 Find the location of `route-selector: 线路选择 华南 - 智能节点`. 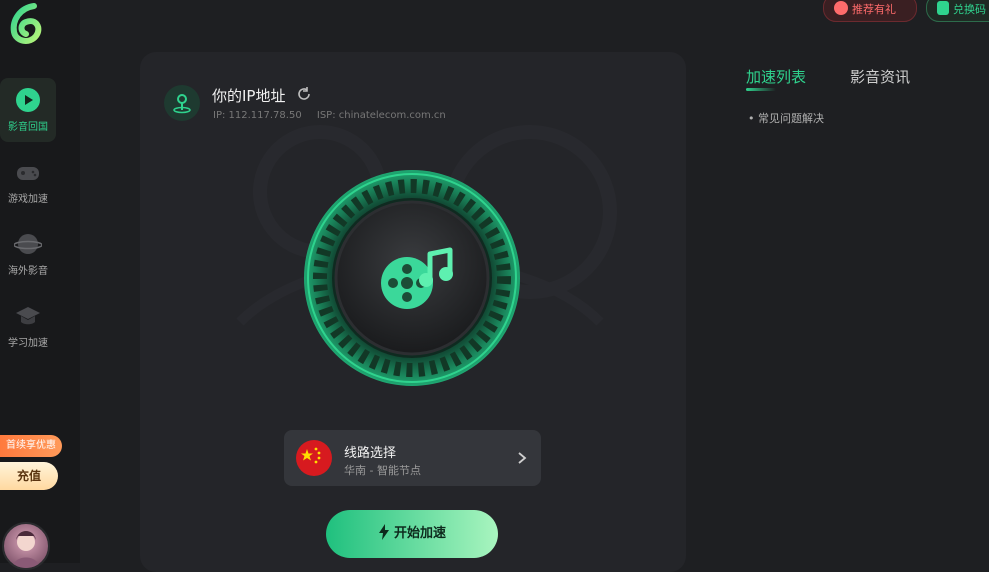

route-selector: 线路选择 华南 - 智能节点 is located at coordinates (412, 458).